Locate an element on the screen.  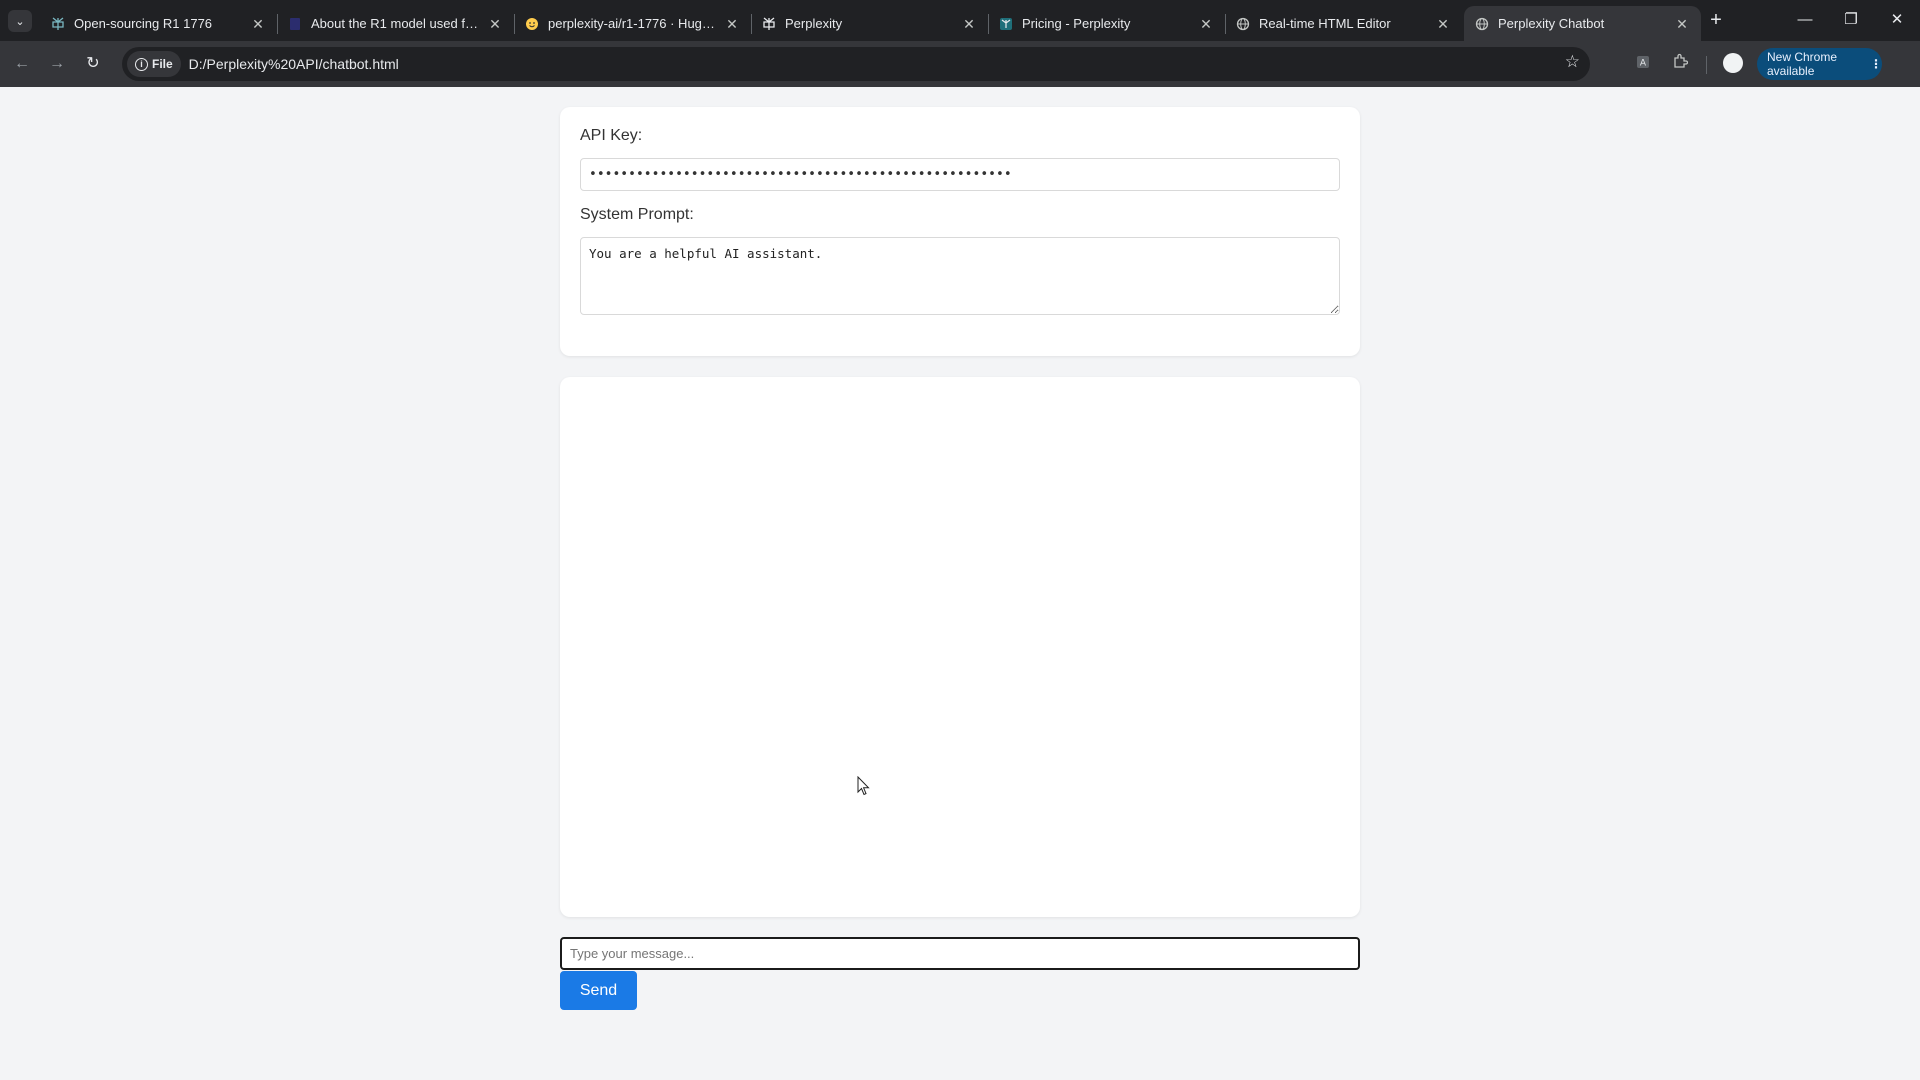
send-button: Send is located at coordinates (598, 990).